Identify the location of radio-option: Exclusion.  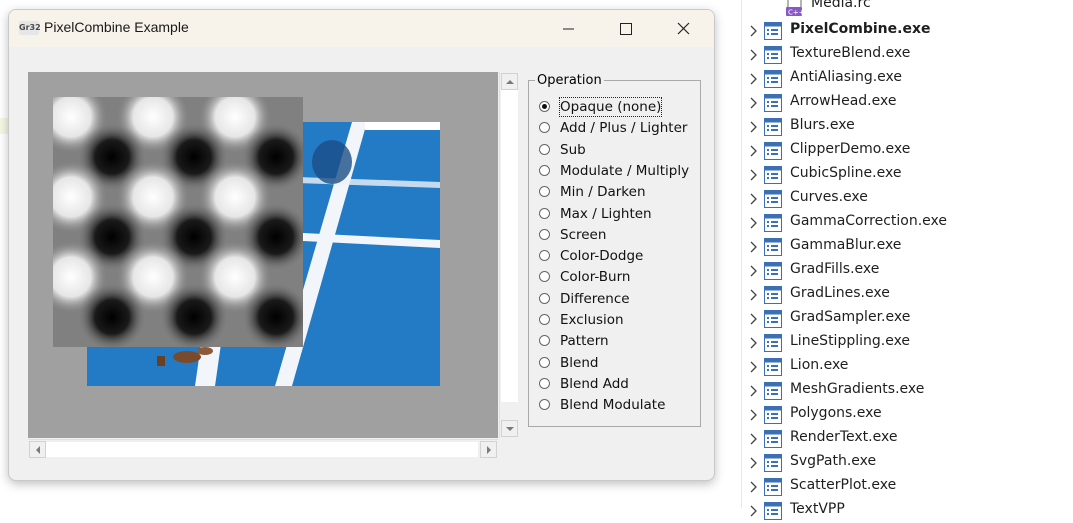
(619, 321).